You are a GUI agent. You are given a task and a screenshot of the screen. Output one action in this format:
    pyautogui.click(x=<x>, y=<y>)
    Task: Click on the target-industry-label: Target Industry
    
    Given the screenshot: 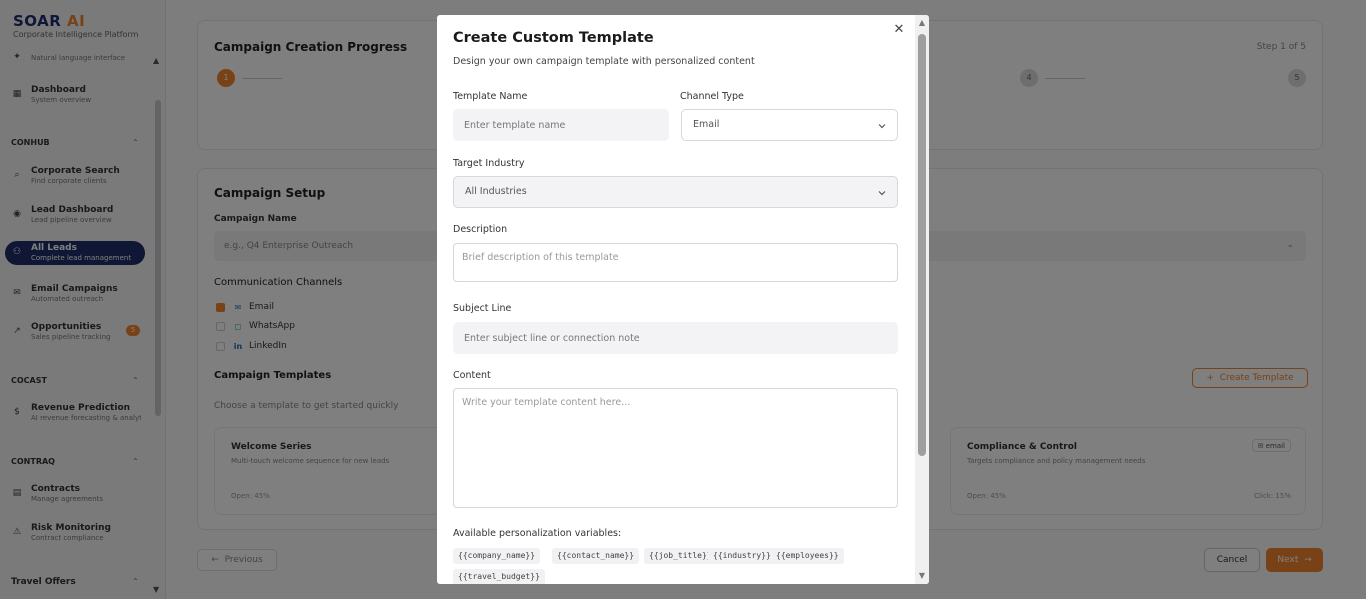 What is the action you would take?
    pyautogui.click(x=489, y=163)
    